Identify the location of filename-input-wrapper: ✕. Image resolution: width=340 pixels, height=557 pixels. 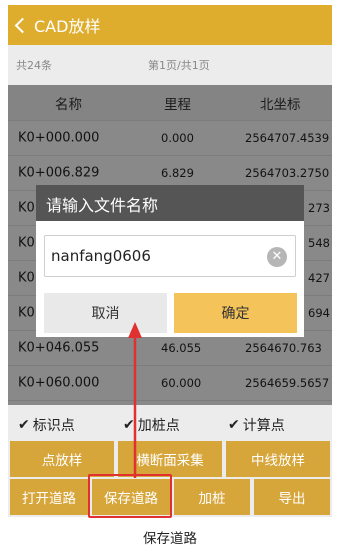
(170, 256).